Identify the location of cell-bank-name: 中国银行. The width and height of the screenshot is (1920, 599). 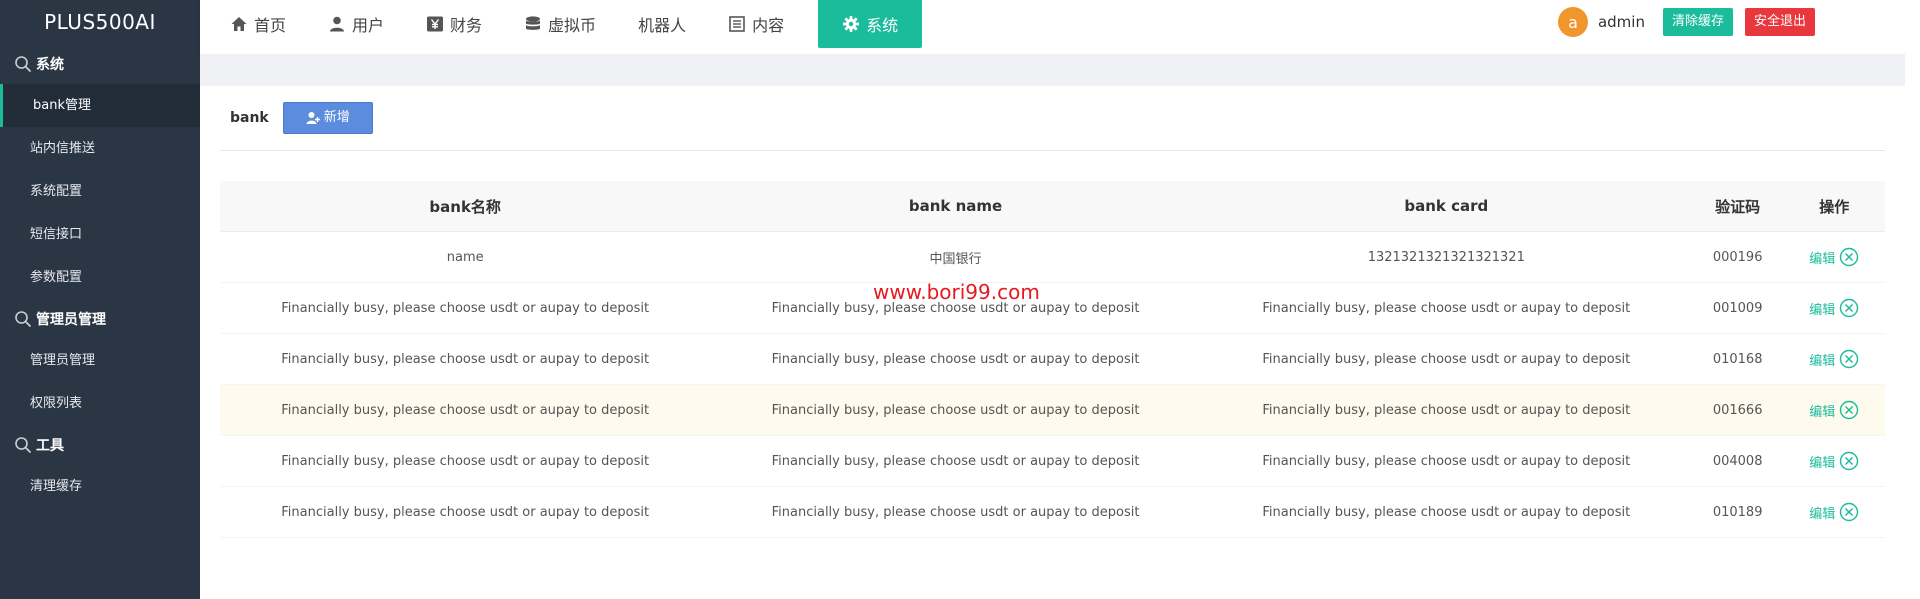
(955, 257).